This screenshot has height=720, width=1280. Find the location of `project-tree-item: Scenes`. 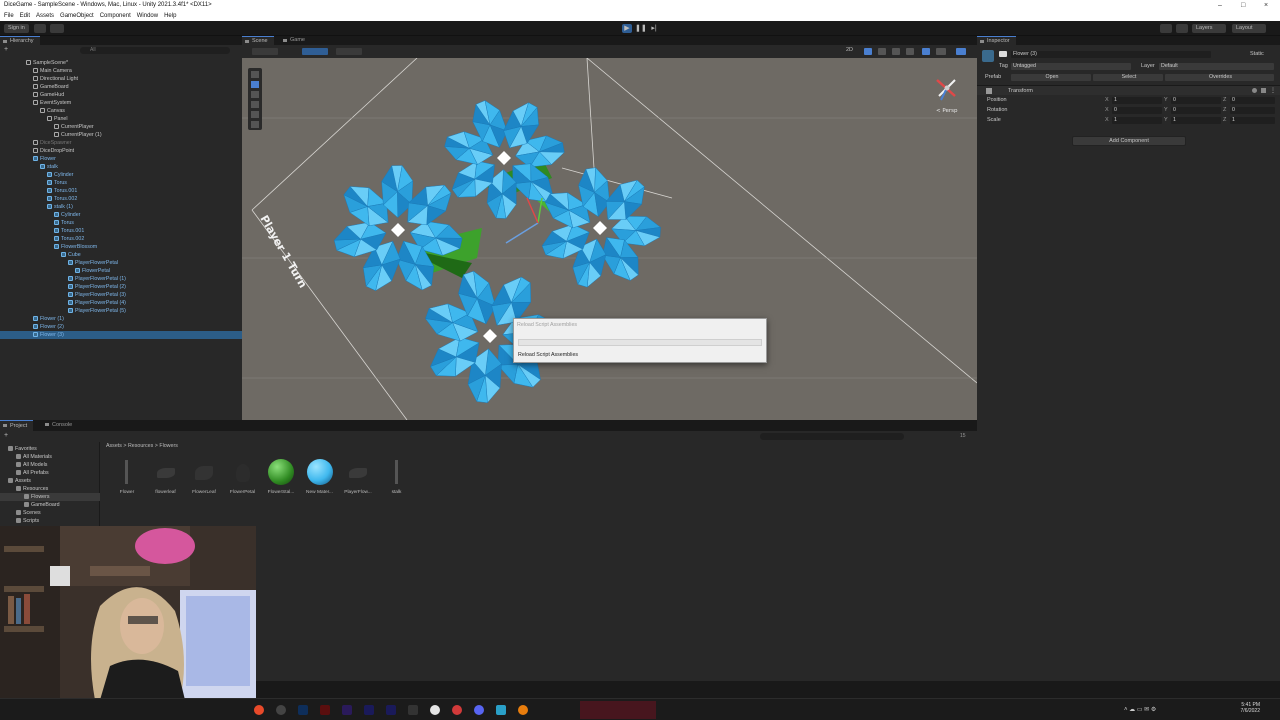

project-tree-item: Scenes is located at coordinates (50, 513).